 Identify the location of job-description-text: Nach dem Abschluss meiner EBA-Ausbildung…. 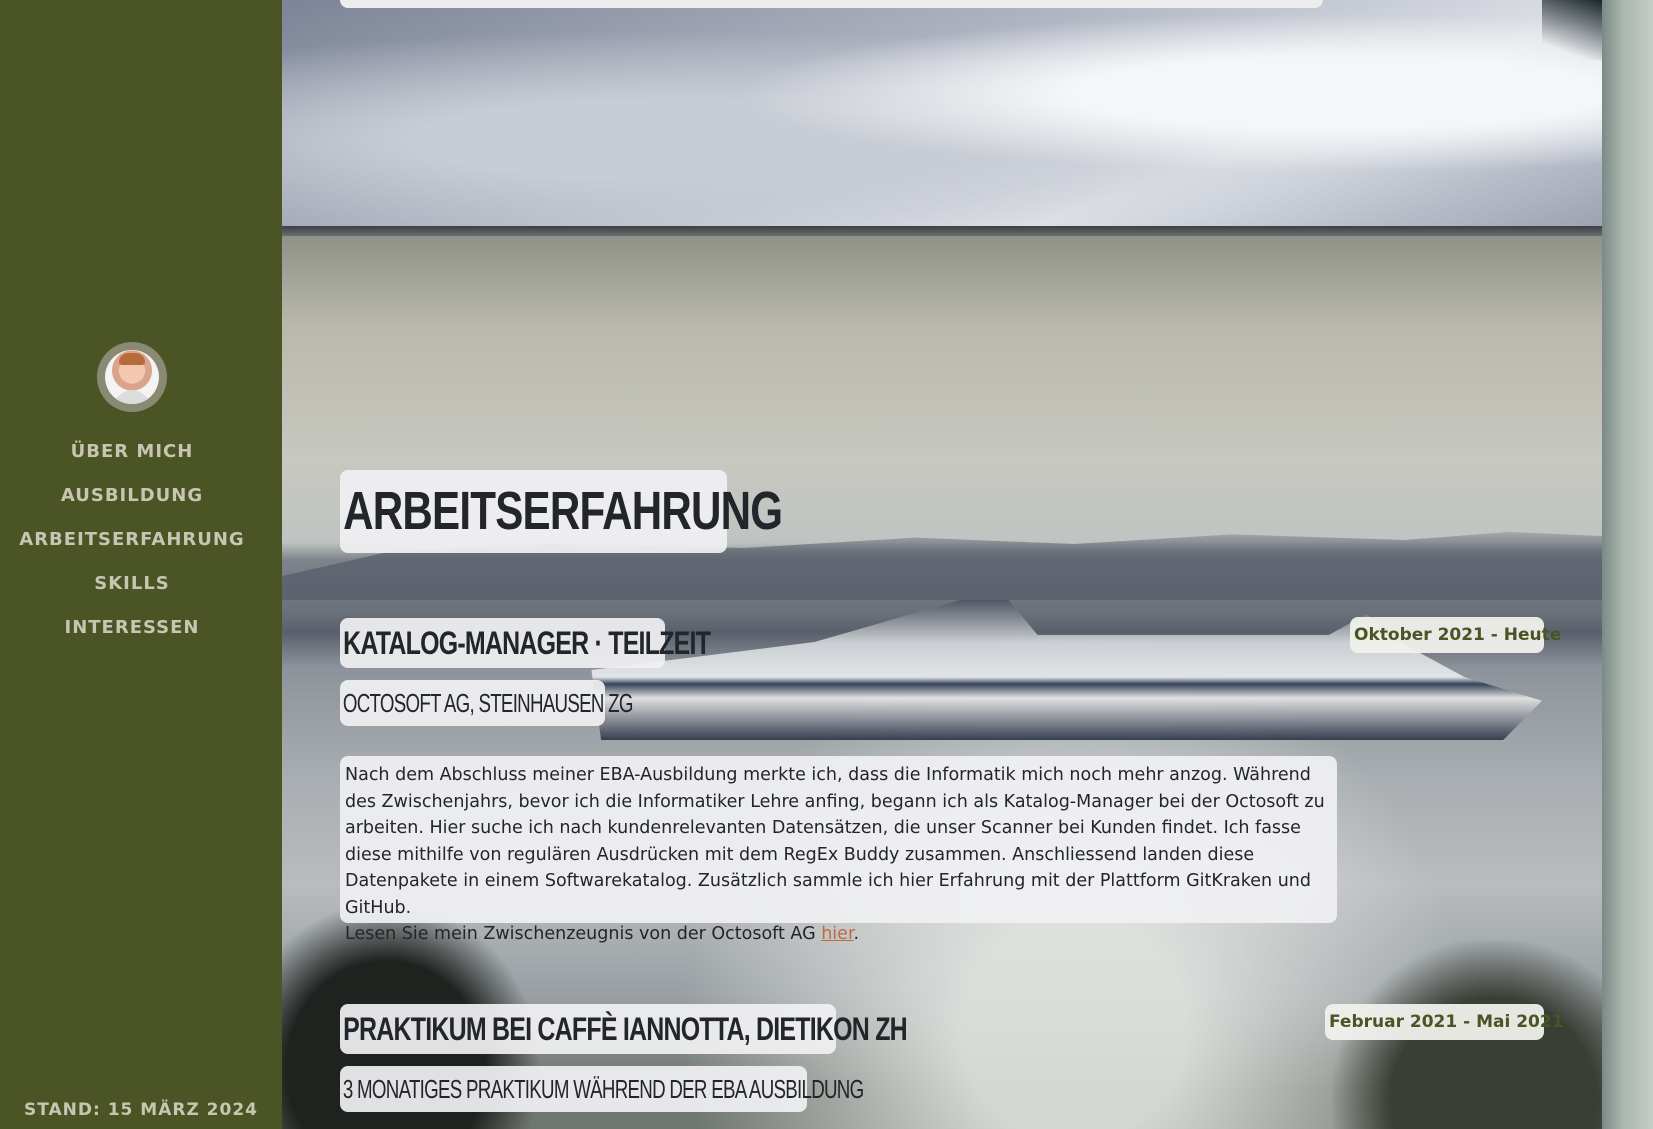
(835, 841).